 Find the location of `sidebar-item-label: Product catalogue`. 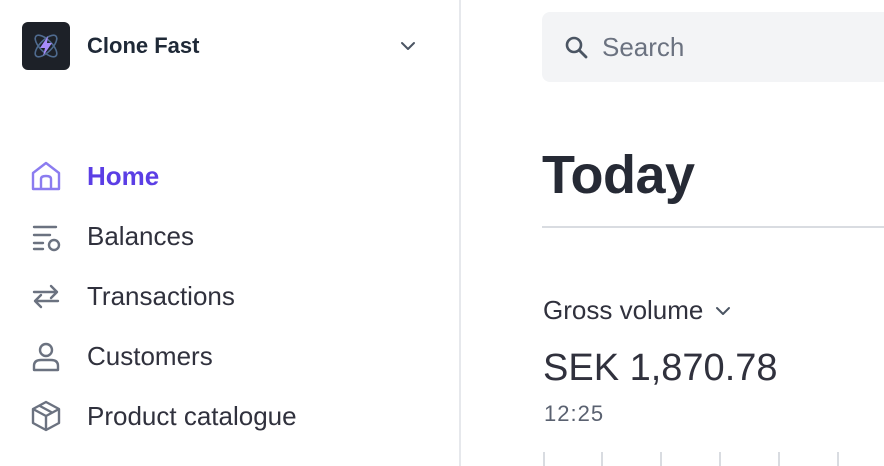

sidebar-item-label: Product catalogue is located at coordinates (192, 415).